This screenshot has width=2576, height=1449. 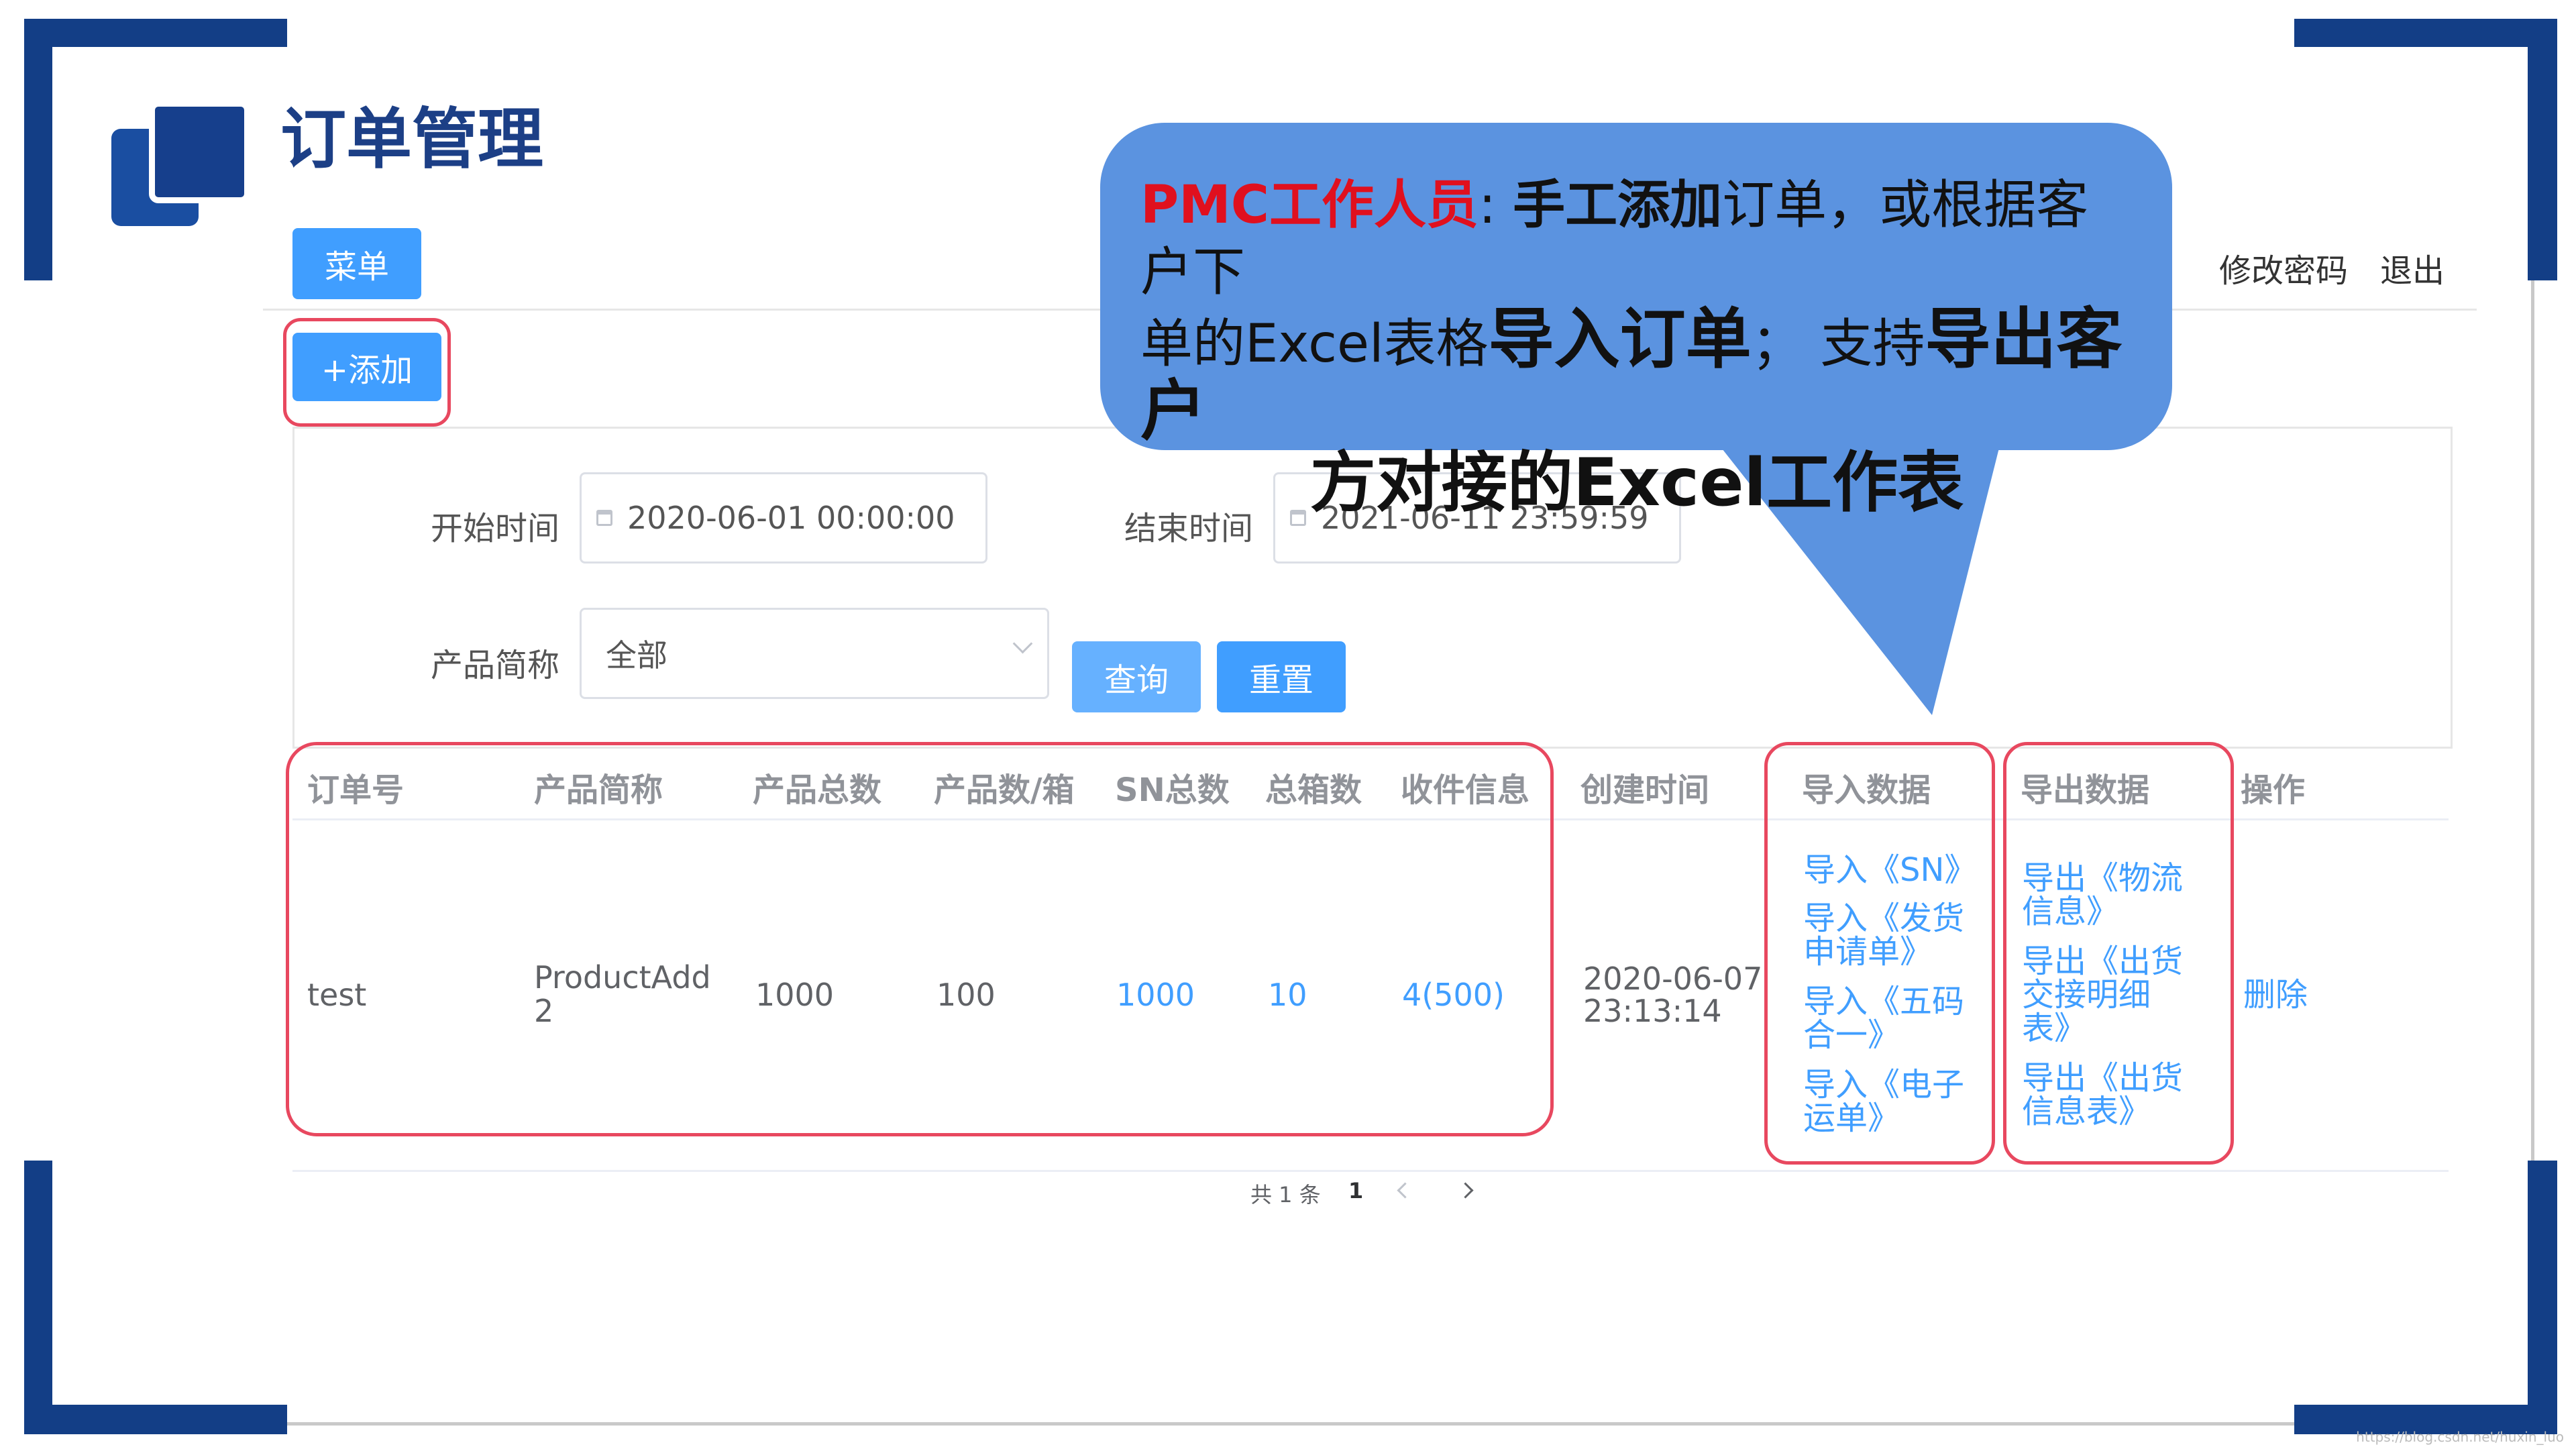 I want to click on watermark: https://blog.csdn.net/huxin_luo, so click(x=2460, y=1437).